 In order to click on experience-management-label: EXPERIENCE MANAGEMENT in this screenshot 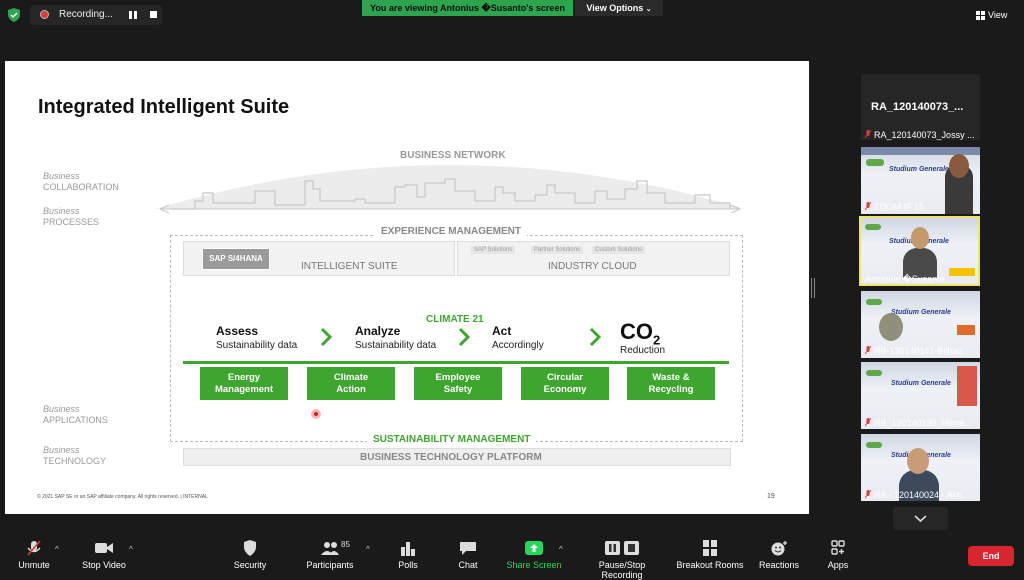, I will do `click(451, 231)`.